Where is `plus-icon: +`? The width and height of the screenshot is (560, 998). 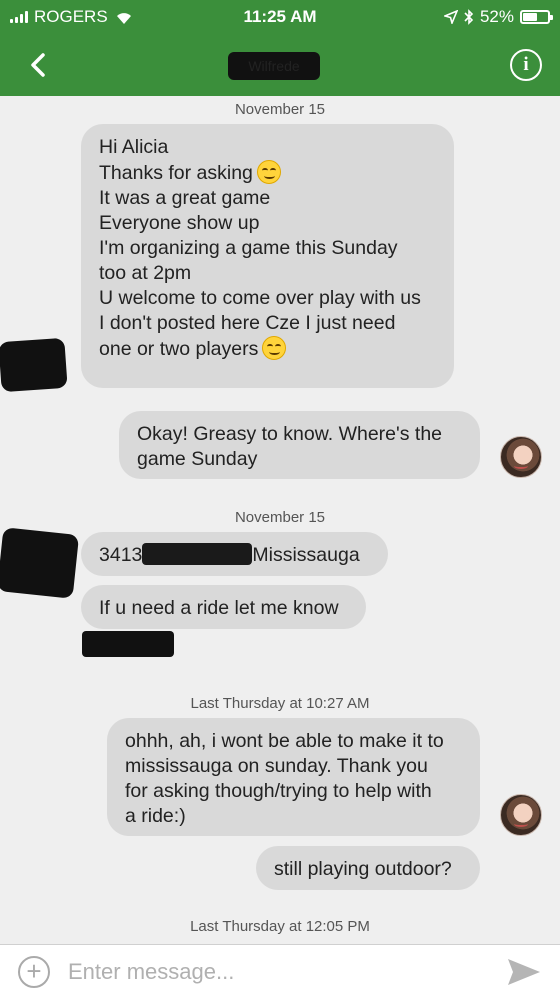 plus-icon: + is located at coordinates (34, 972).